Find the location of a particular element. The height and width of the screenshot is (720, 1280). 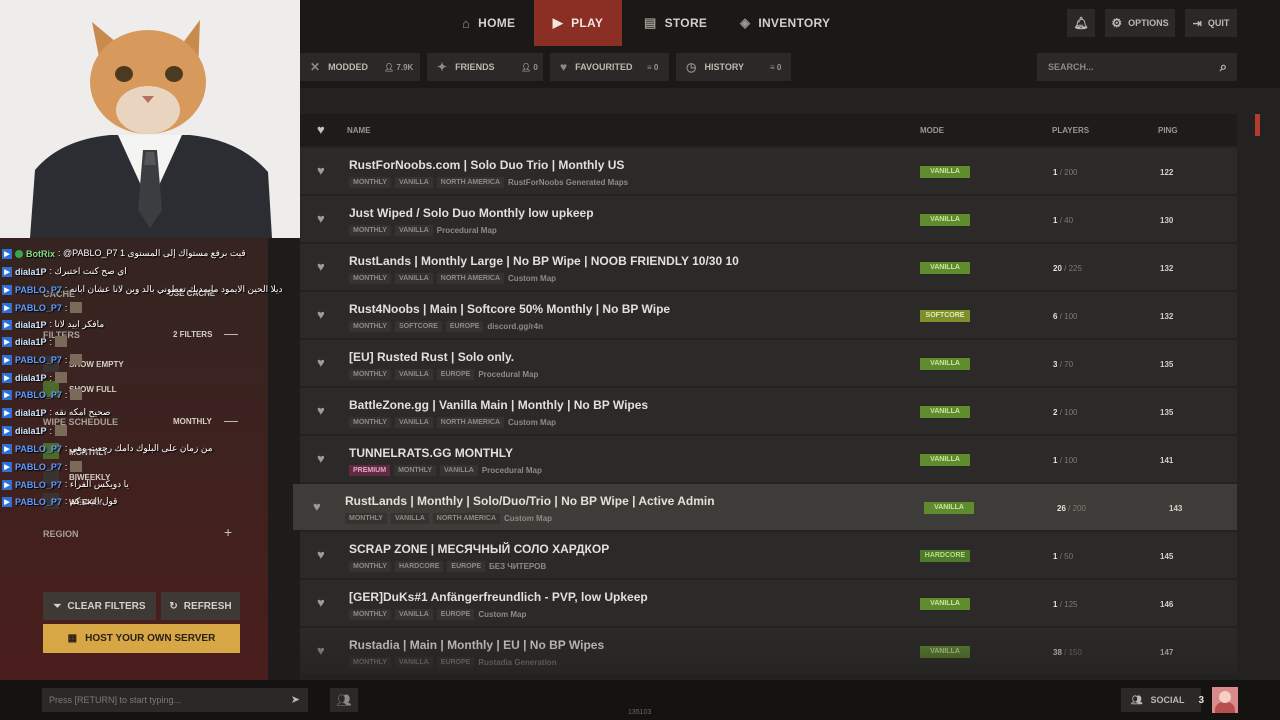

column-players: PLAYERS is located at coordinates (1070, 130).